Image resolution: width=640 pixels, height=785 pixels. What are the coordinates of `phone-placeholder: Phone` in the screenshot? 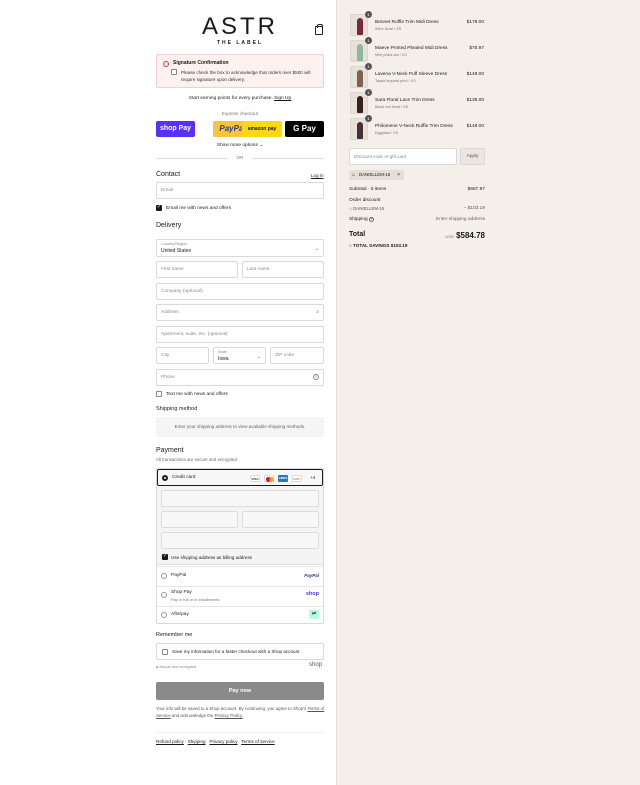 It's located at (168, 377).